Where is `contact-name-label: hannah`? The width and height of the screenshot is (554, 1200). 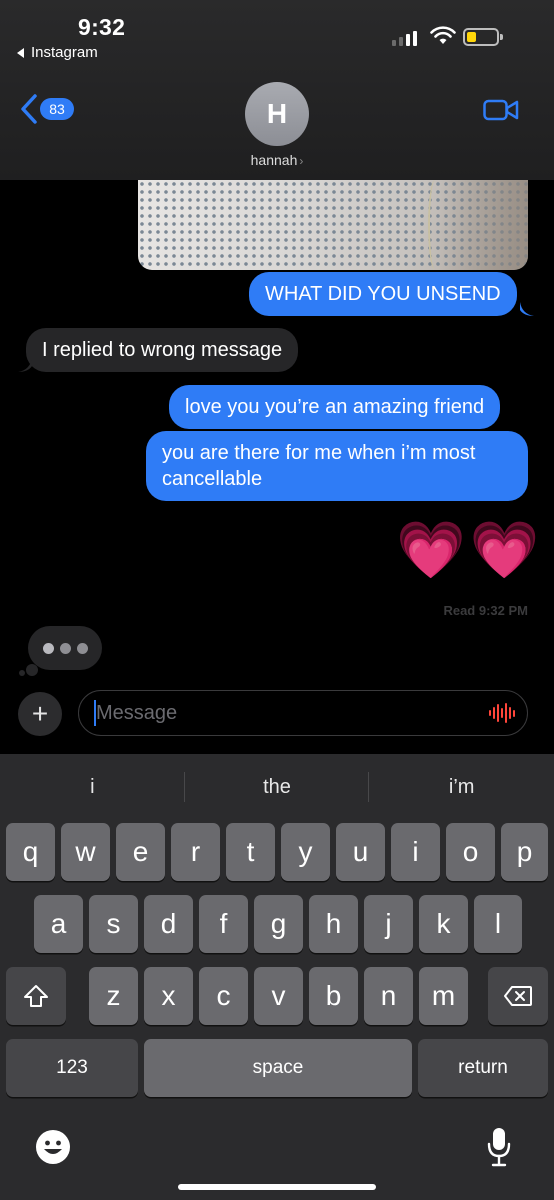
contact-name-label: hannah is located at coordinates (274, 160).